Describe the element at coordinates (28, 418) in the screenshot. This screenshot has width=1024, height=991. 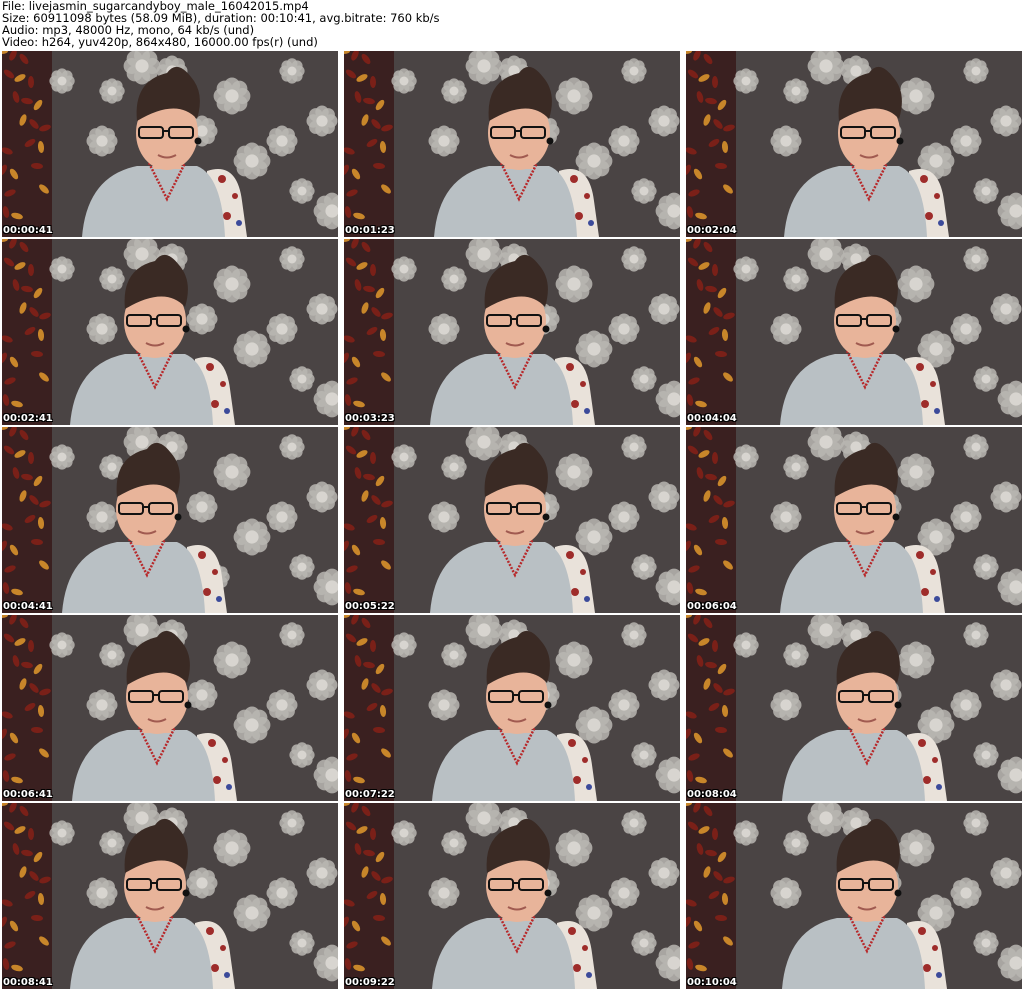
I see `frame-timestamp: 00:02:41` at that location.